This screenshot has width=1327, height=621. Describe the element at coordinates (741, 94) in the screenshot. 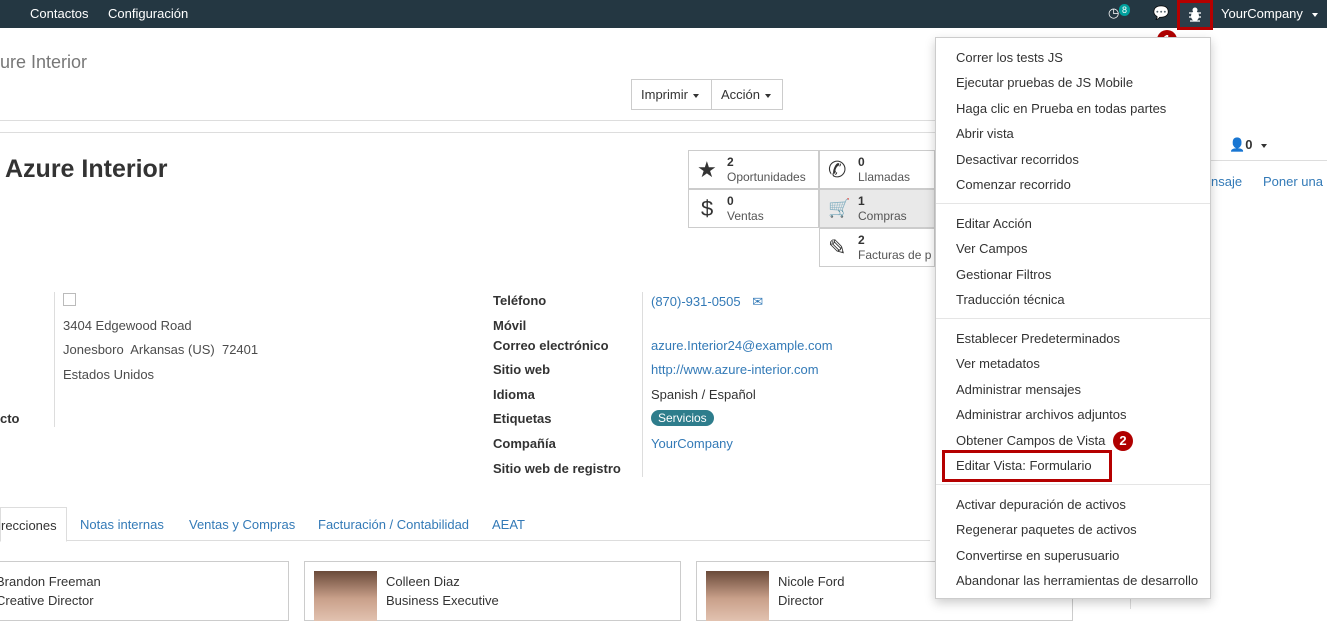

I see `action-label: Acción` at that location.